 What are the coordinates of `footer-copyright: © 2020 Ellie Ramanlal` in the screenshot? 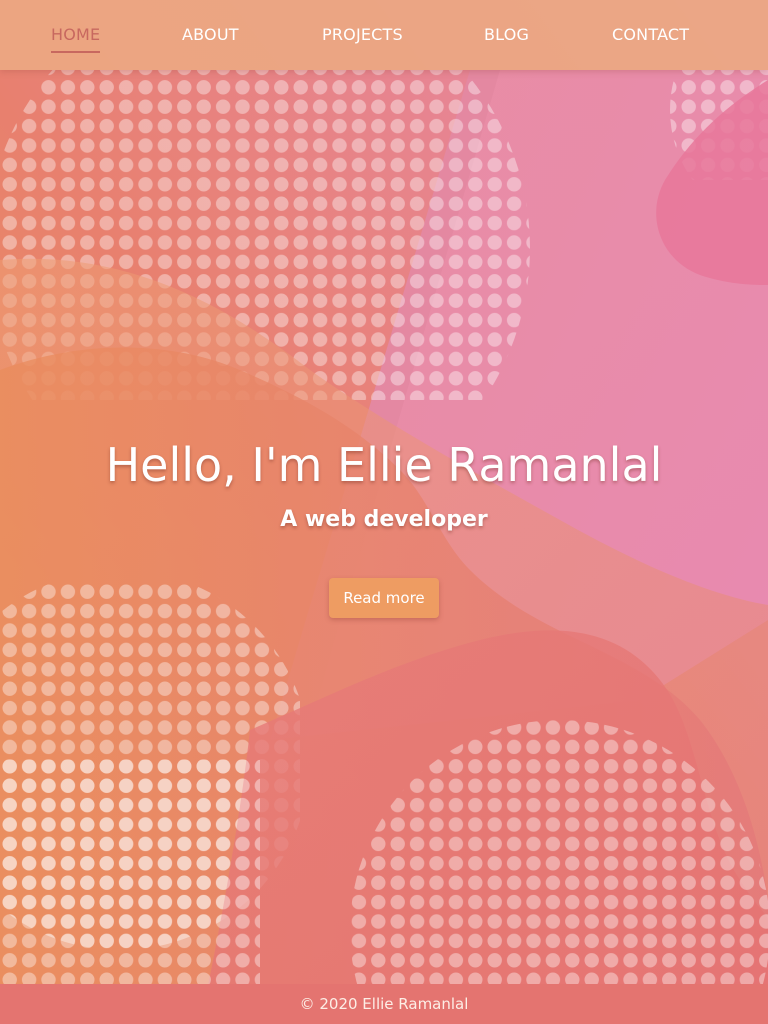 It's located at (384, 1004).